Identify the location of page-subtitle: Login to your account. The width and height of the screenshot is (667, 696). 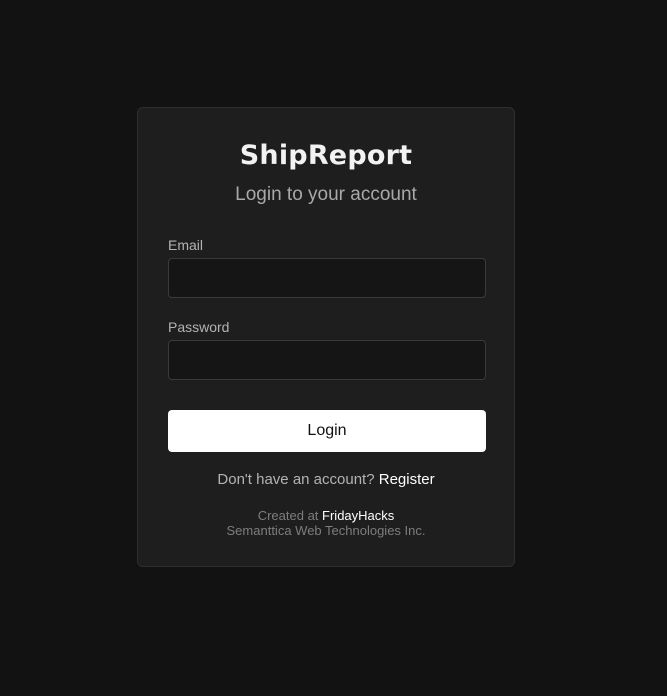
(326, 194).